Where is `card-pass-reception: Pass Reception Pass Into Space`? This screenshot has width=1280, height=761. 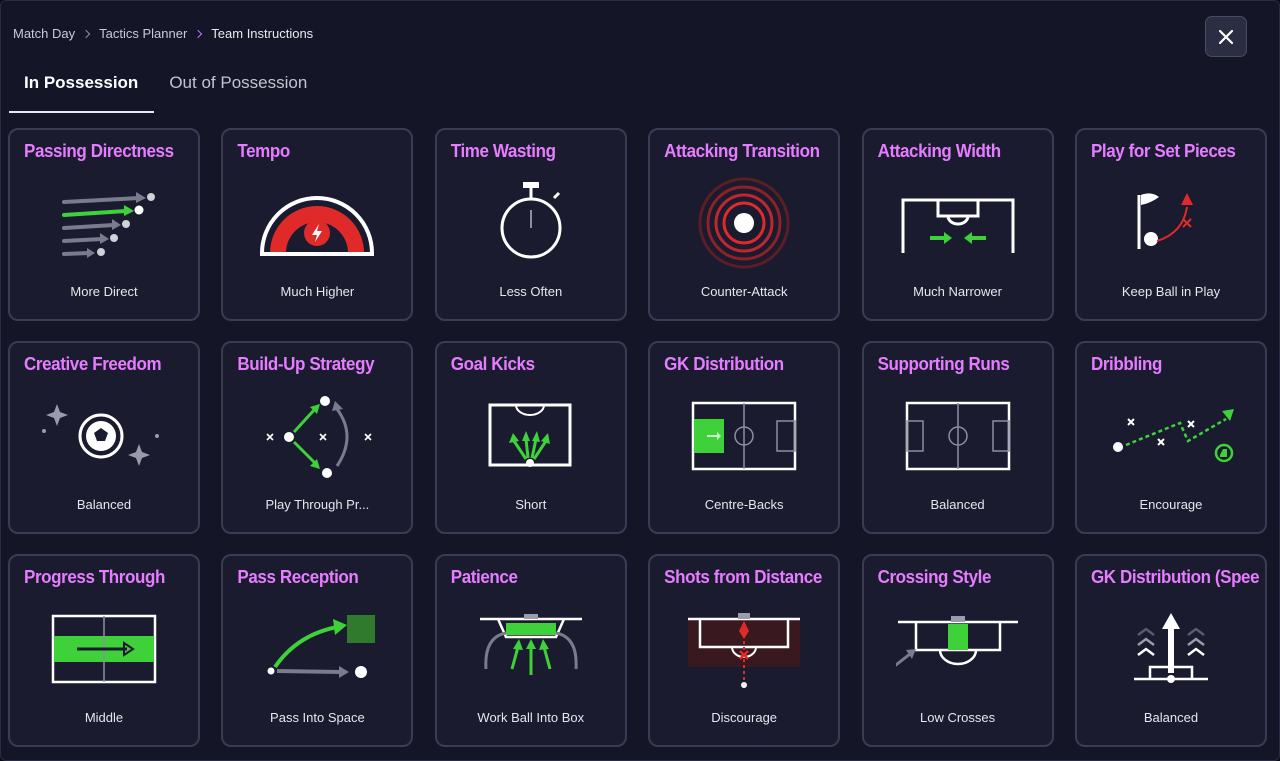
card-pass-reception: Pass Reception Pass Into Space is located at coordinates (317, 650).